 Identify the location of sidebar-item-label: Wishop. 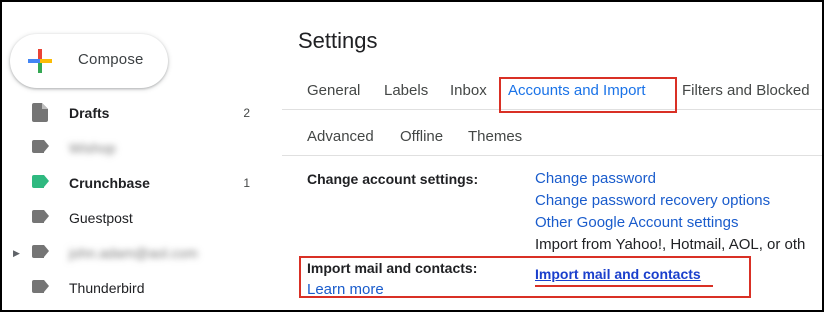
(92, 148).